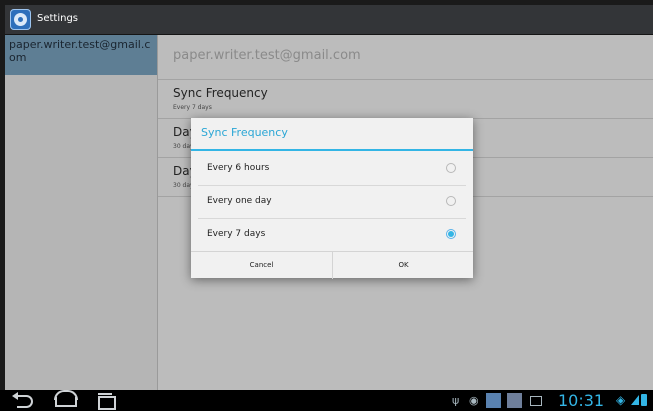  I want to click on system-navigation-bar: ψ ◉ 10:31 ◈, so click(326, 400).